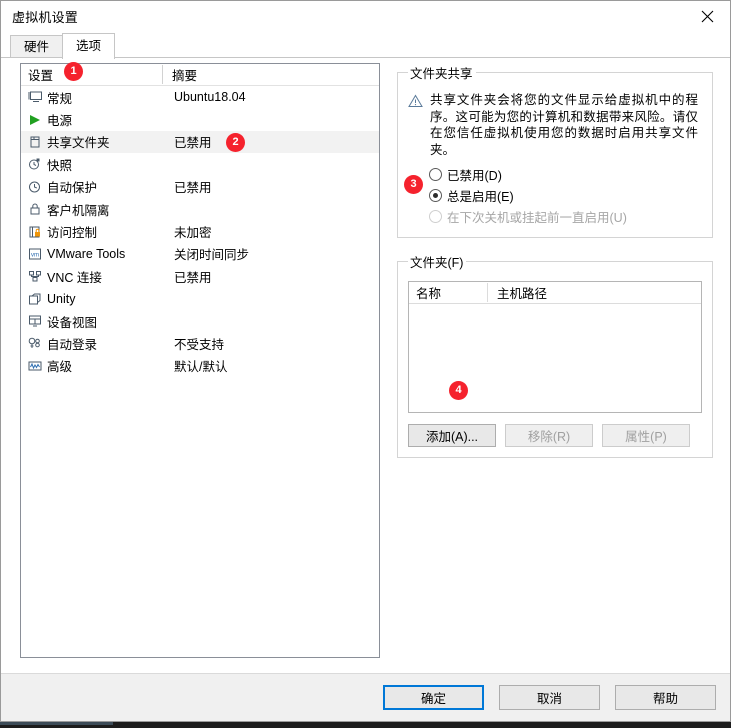  What do you see at coordinates (45, 17) in the screenshot?
I see `window-title: 虚拟机设置` at bounding box center [45, 17].